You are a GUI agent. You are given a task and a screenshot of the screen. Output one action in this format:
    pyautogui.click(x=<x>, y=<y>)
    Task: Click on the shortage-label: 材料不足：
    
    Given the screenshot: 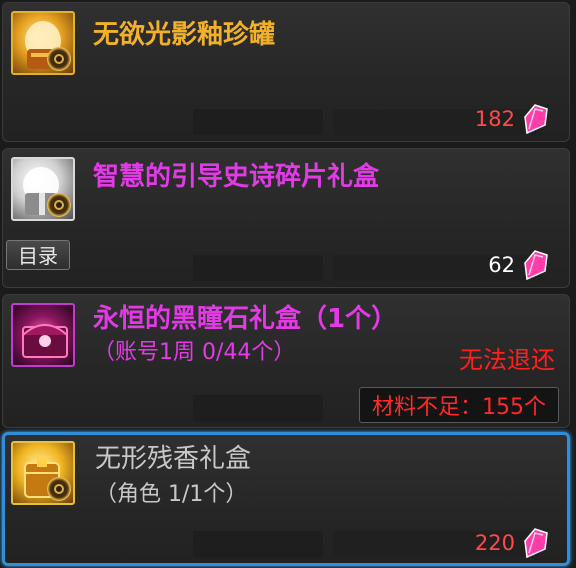 What is the action you would take?
    pyautogui.click(x=426, y=407)
    